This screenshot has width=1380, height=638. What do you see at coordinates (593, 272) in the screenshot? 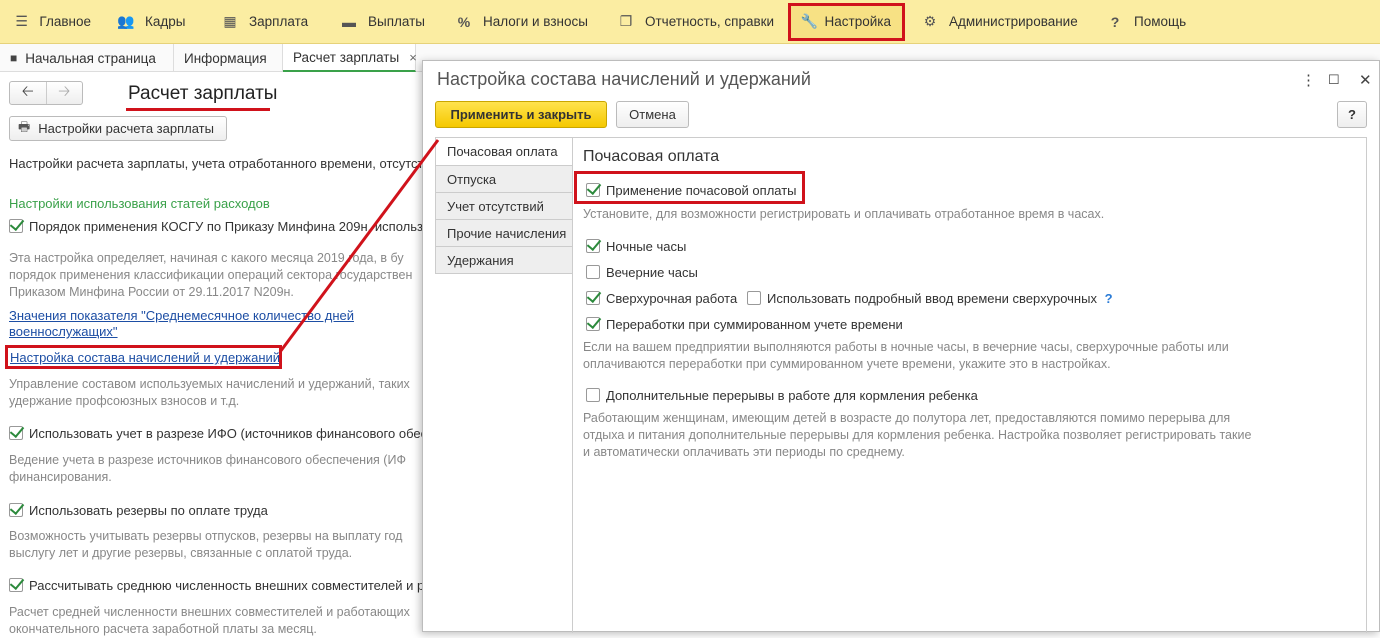
I see `evening-hours-checkbox` at bounding box center [593, 272].